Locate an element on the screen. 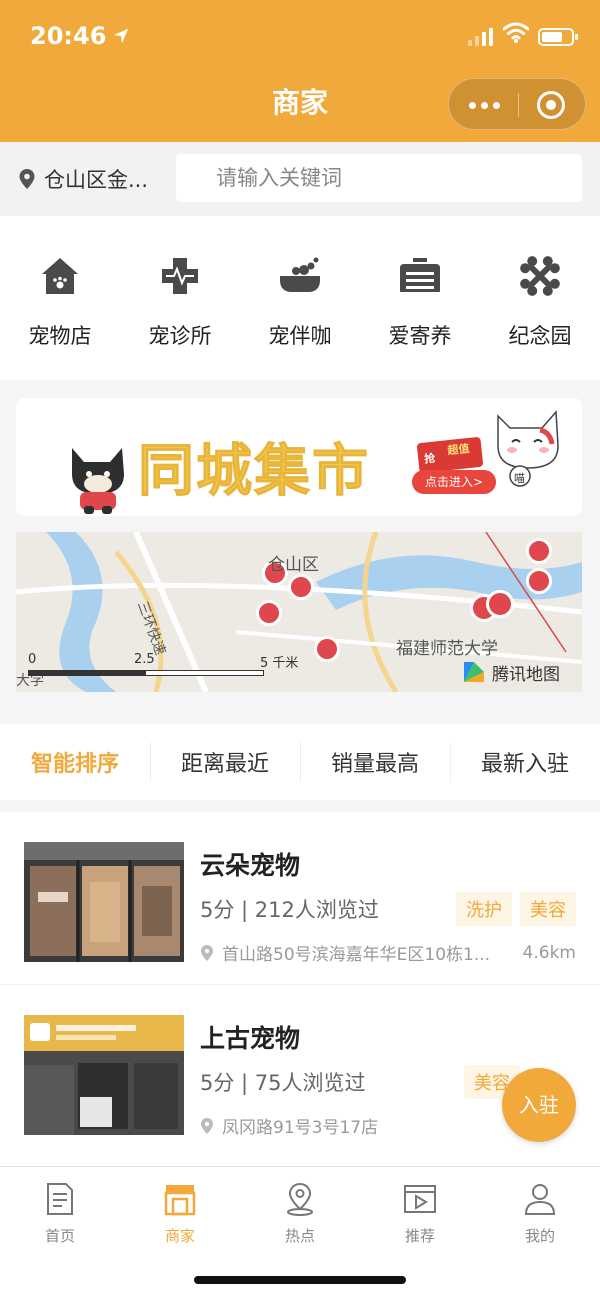 The height and width of the screenshot is (1300, 600). user-icon is located at coordinates (540, 1199).